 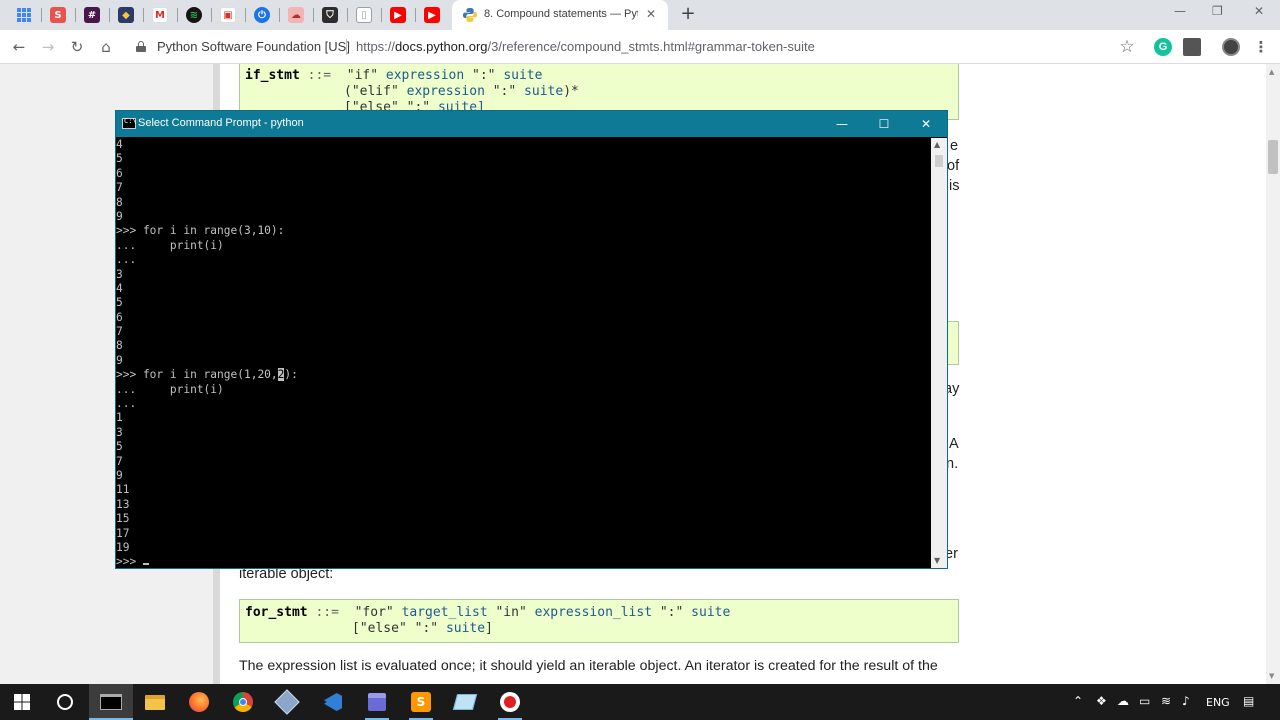 What do you see at coordinates (221, 123) in the screenshot?
I see `cmd-title: Select Command Prompt - python` at bounding box center [221, 123].